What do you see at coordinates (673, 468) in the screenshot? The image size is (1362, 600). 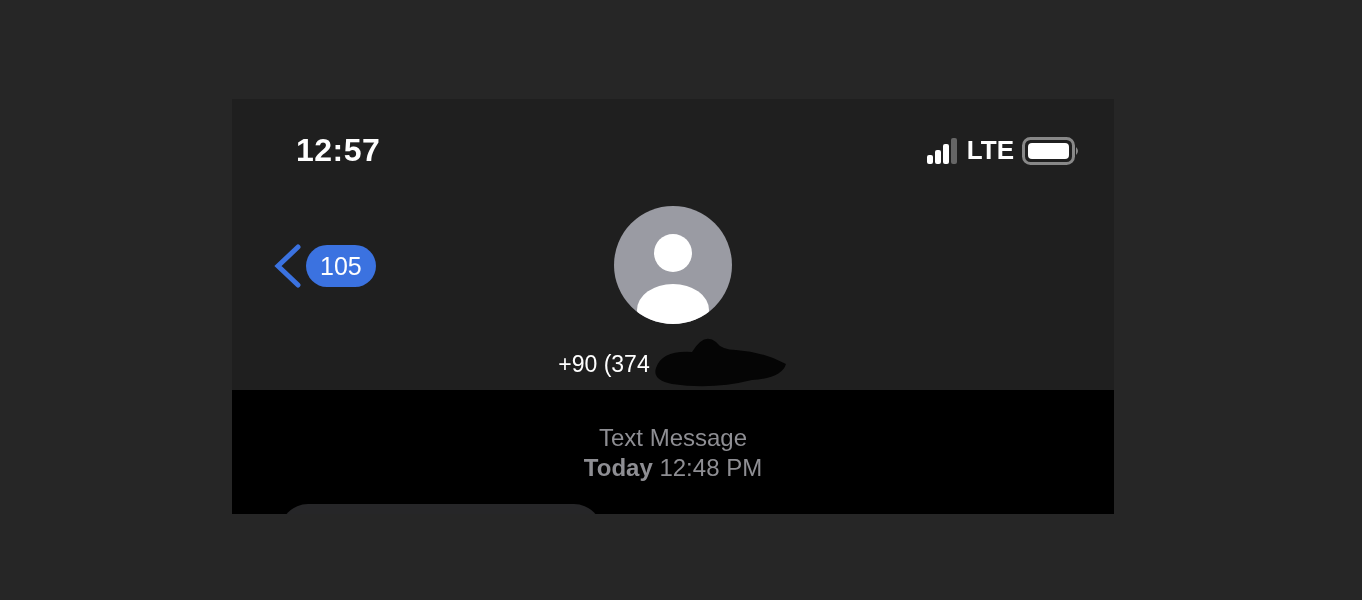 I see `message-timestamp: Today 12:48 PM` at bounding box center [673, 468].